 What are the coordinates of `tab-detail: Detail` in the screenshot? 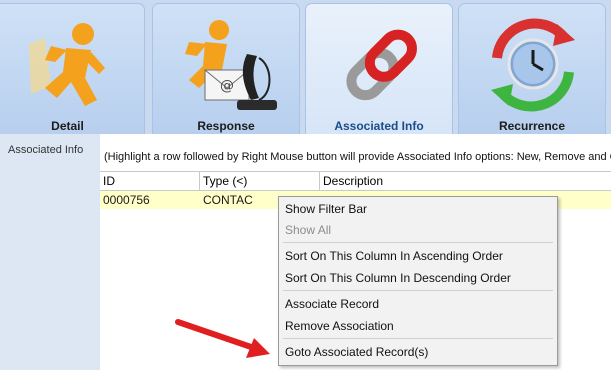 It's located at (72, 68).